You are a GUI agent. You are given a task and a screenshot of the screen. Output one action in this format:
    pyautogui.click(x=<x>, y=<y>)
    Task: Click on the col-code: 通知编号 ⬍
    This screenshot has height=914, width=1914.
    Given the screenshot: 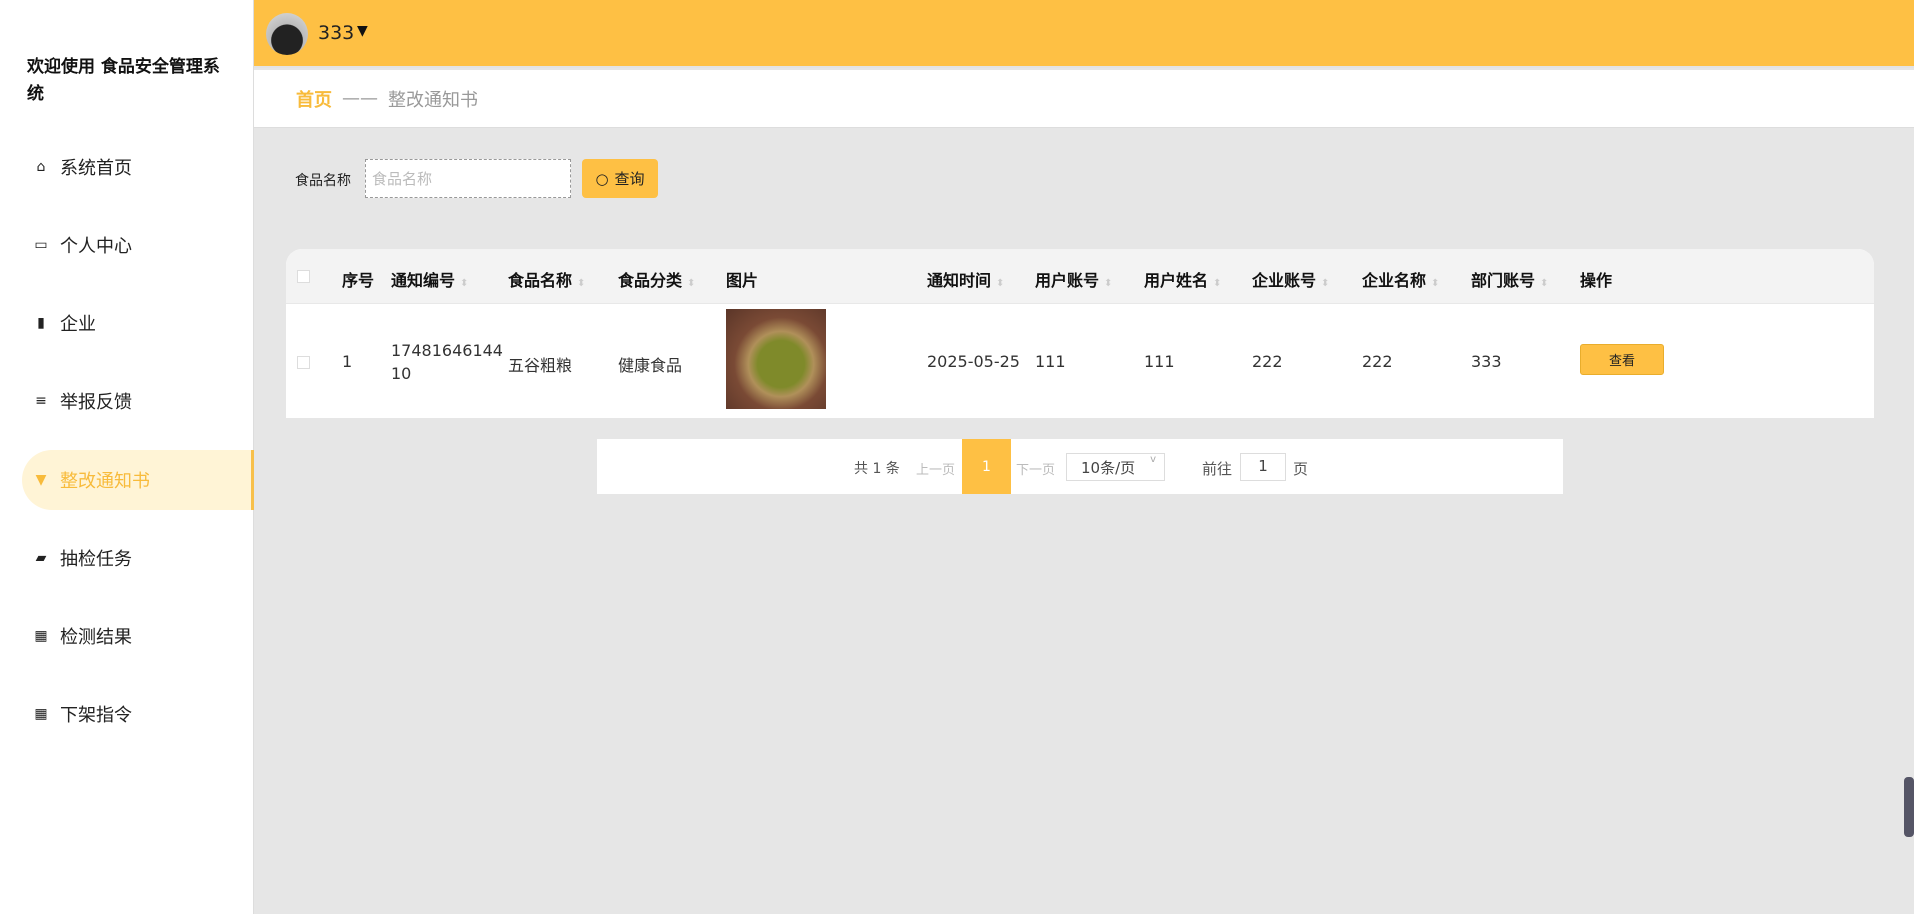 What is the action you would take?
    pyautogui.click(x=429, y=279)
    